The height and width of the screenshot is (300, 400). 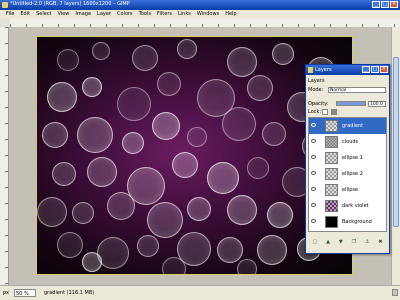 I want to click on menu-colors: Colors, so click(x=125, y=14).